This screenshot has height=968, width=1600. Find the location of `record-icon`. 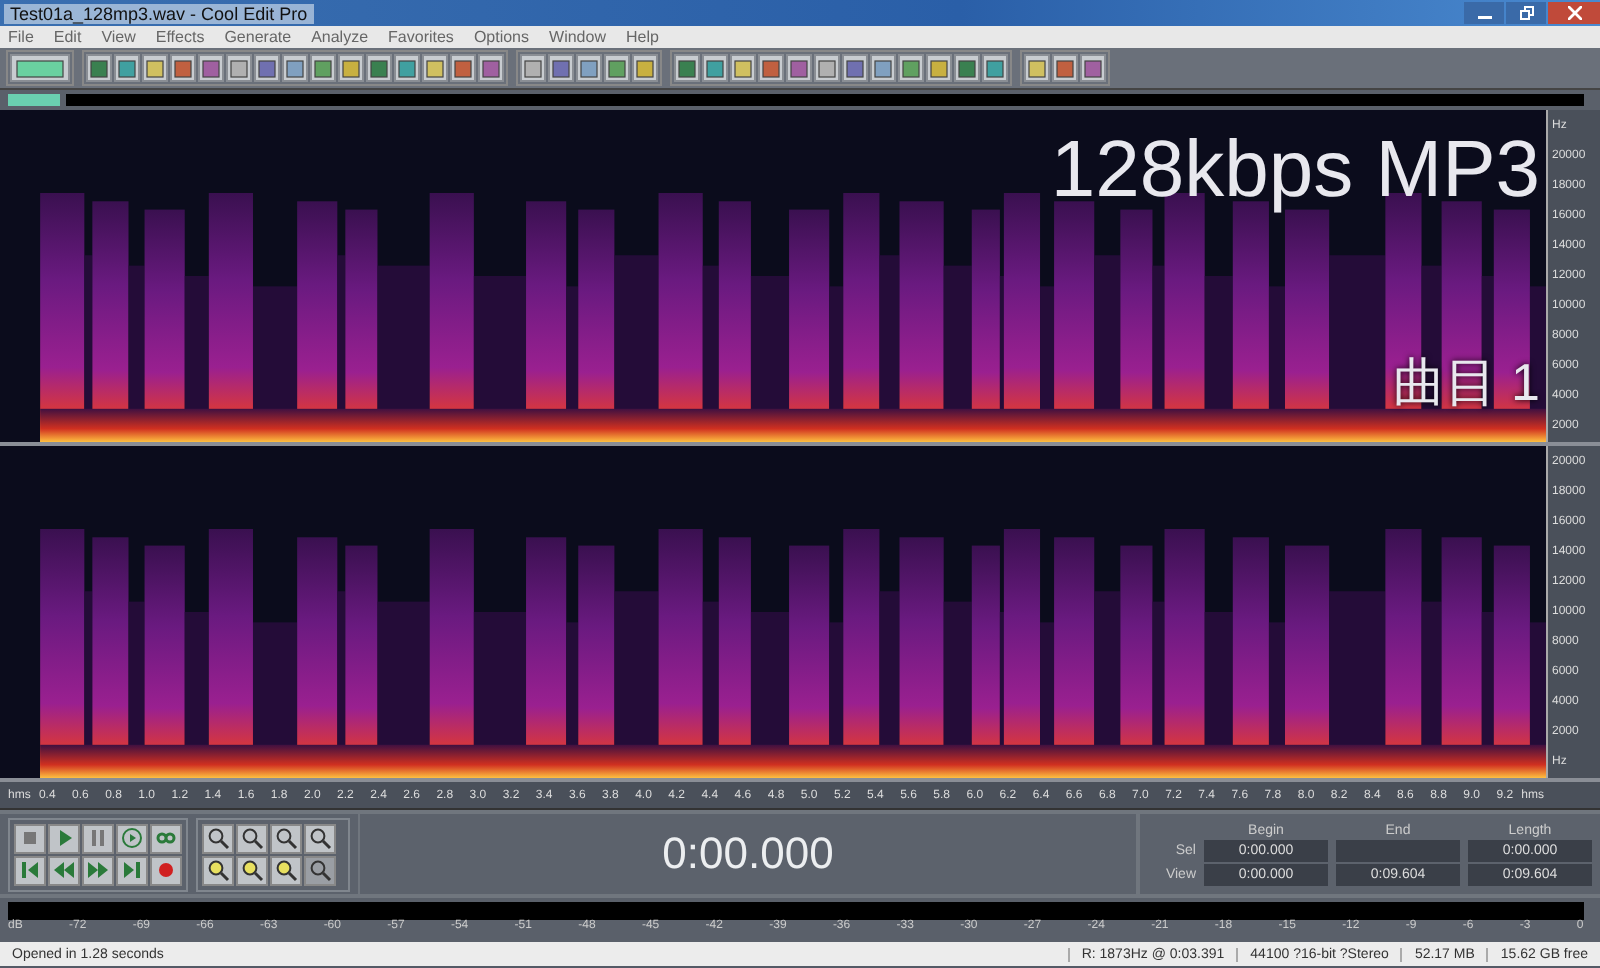

record-icon is located at coordinates (166, 870).